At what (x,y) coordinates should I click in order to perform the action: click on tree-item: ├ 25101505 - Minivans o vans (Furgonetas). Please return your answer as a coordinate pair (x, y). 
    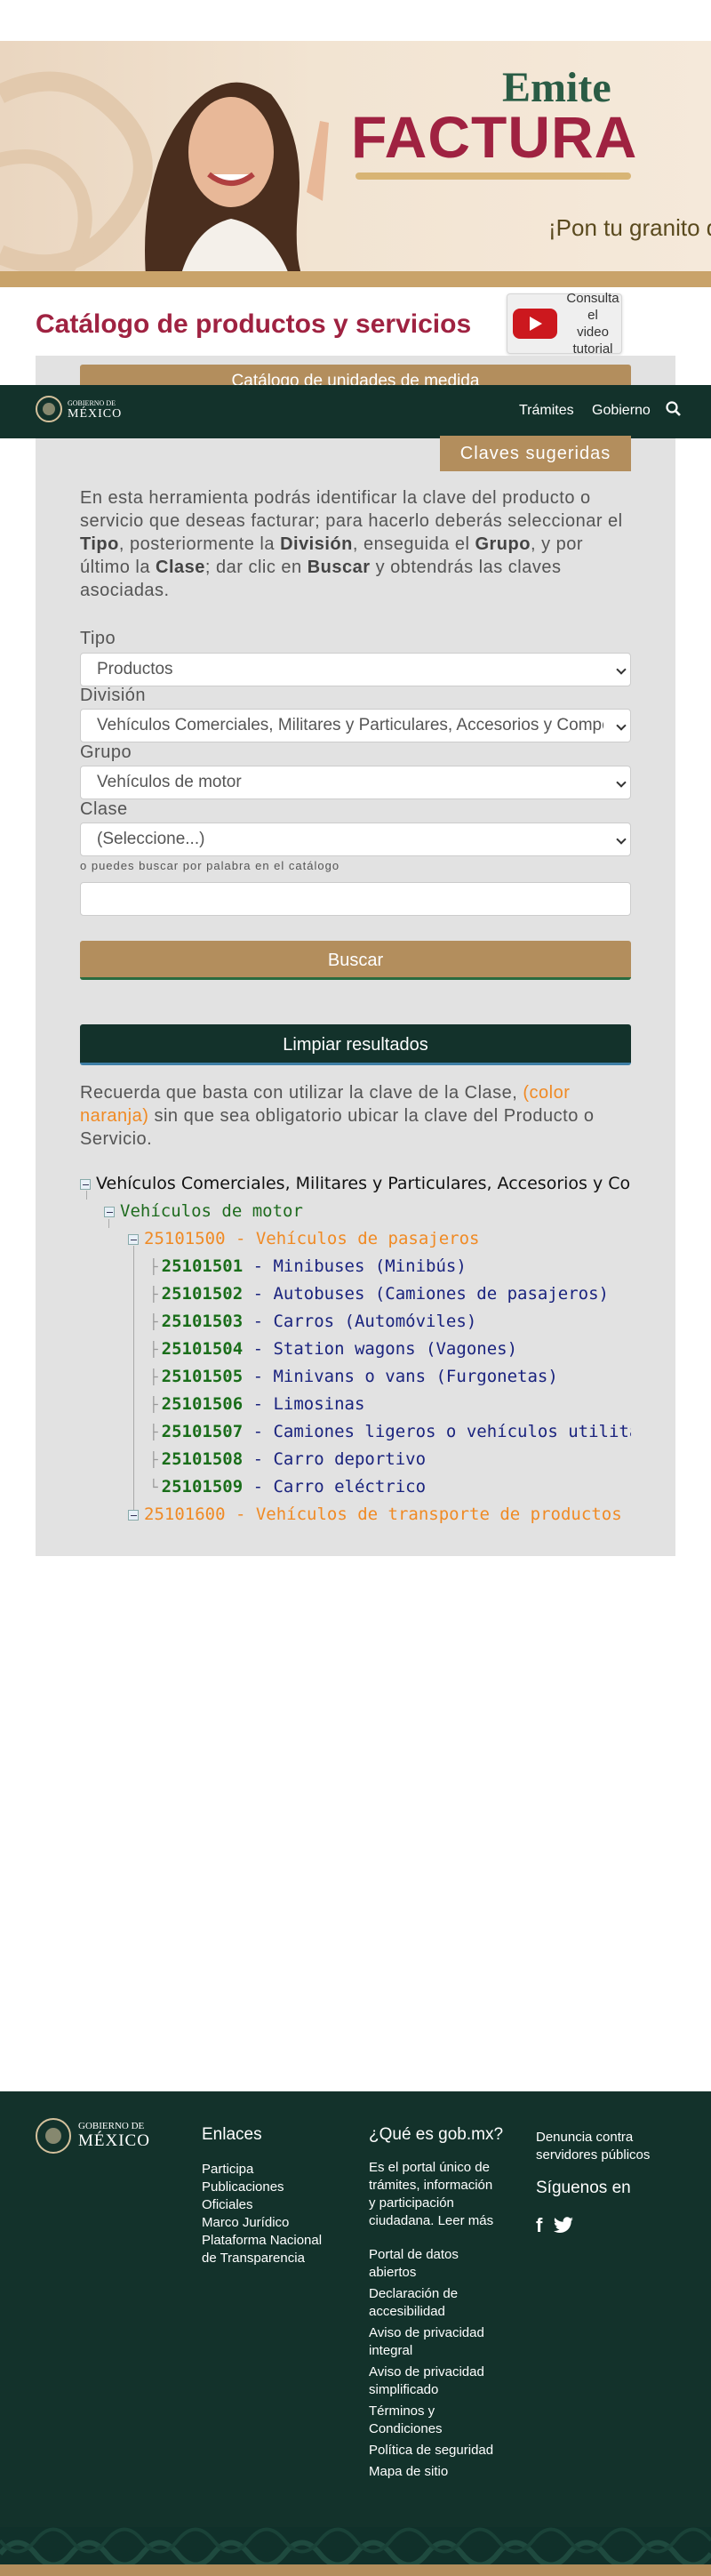
    Looking at the image, I should click on (353, 1376).